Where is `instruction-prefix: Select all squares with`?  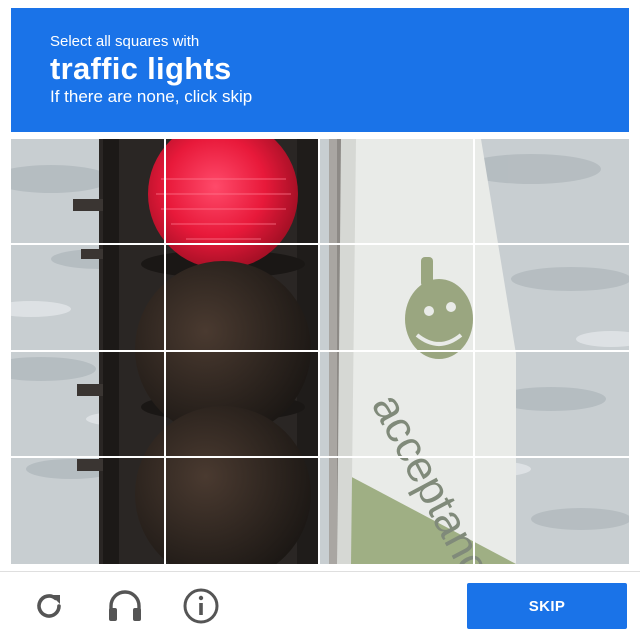
instruction-prefix: Select all squares with is located at coordinates (125, 41).